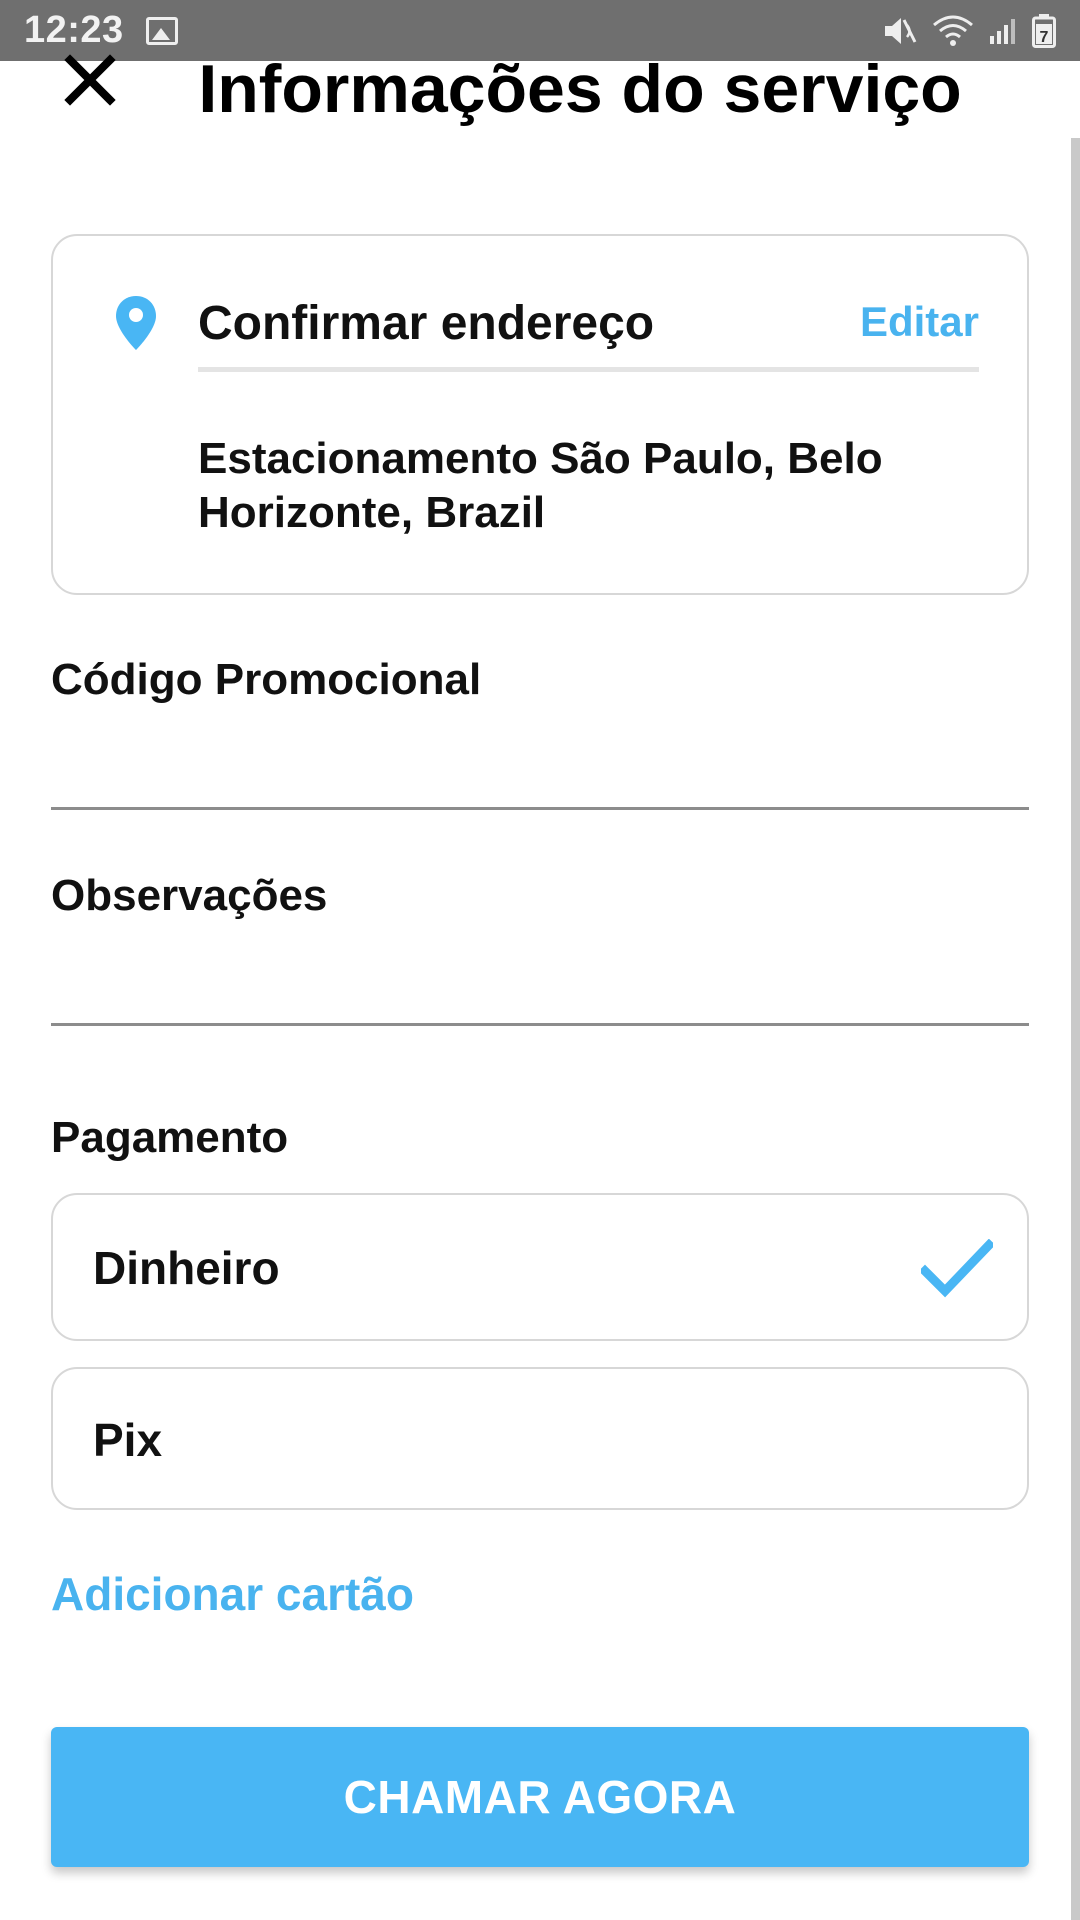 Image resolution: width=1080 pixels, height=1920 pixels. What do you see at coordinates (540, 1797) in the screenshot?
I see `call-now-button: CHAMAR AGORA` at bounding box center [540, 1797].